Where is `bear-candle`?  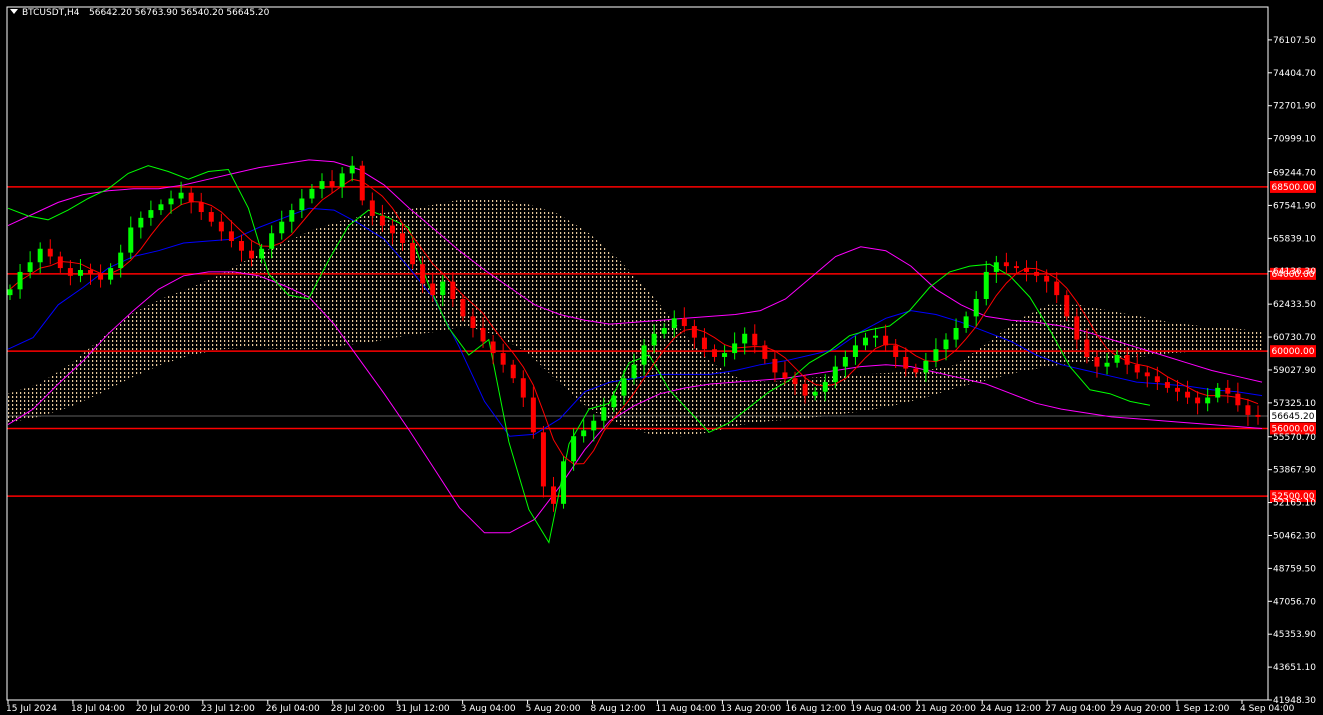 bear-candle is located at coordinates (362, 183).